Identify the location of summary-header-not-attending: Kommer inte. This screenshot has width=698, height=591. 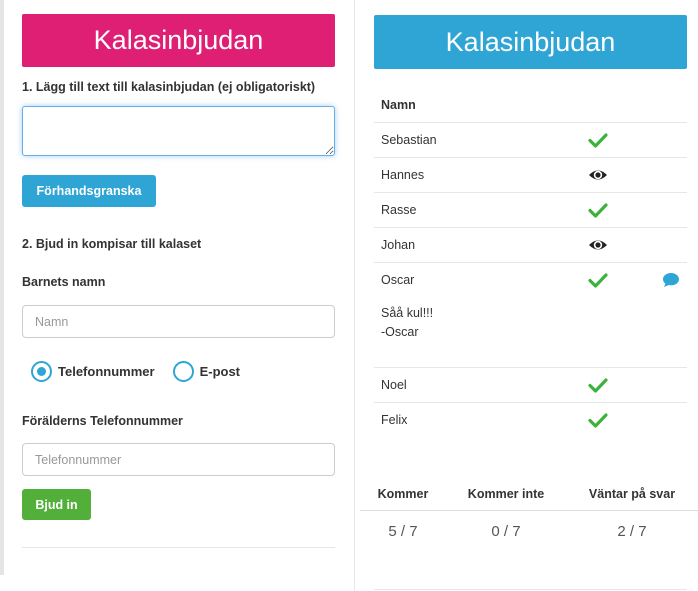
(506, 494).